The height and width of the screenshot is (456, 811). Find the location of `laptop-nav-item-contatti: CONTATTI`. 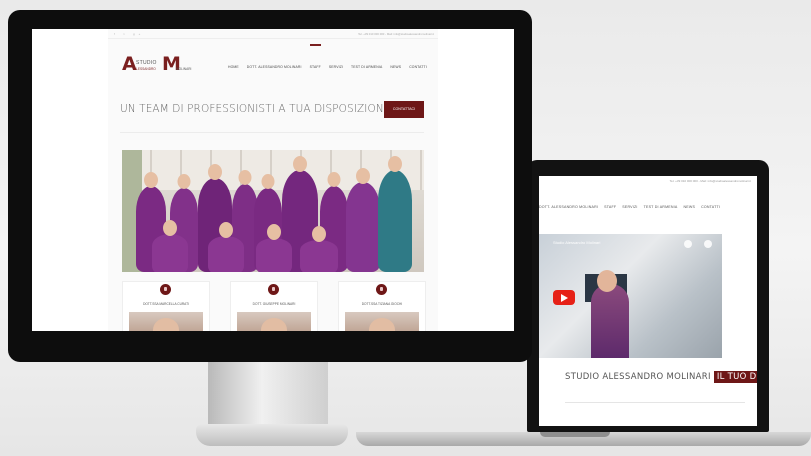

laptop-nav-item-contatti: CONTATTI is located at coordinates (710, 207).